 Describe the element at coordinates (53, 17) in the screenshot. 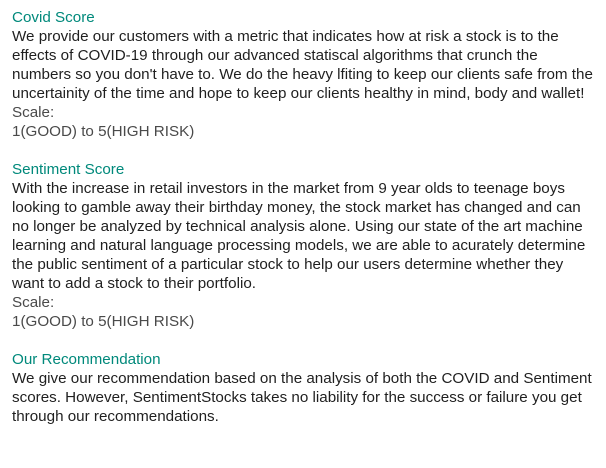

I see `covid-score-title: Covid Score` at that location.